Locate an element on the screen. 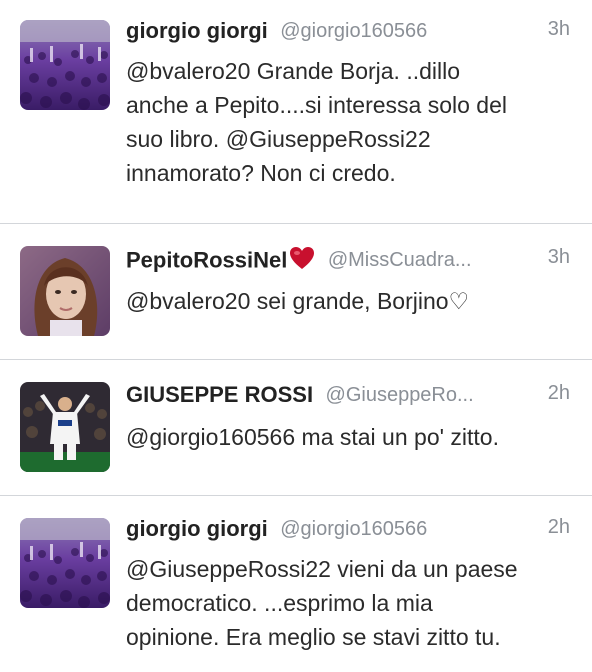  tweet-header: giorgio giorgi @giorgio160566 3h is located at coordinates (348, 34).